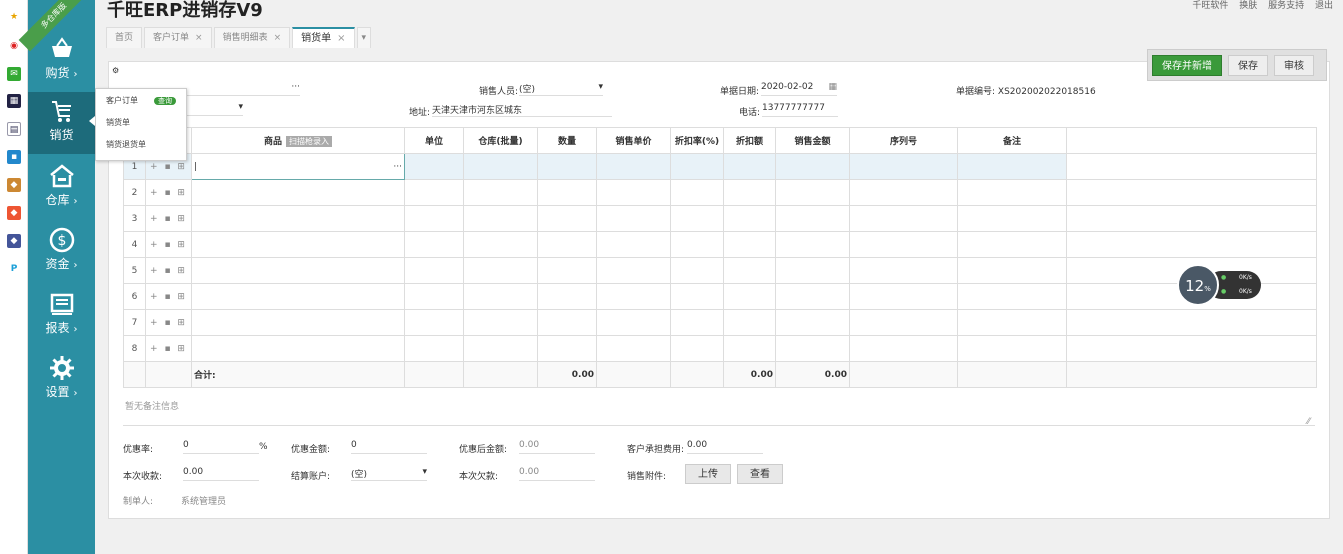 Image resolution: width=1343 pixels, height=554 pixels. Describe the element at coordinates (61, 316) in the screenshot. I see `sidebar-item-reports: 报表 ›` at that location.